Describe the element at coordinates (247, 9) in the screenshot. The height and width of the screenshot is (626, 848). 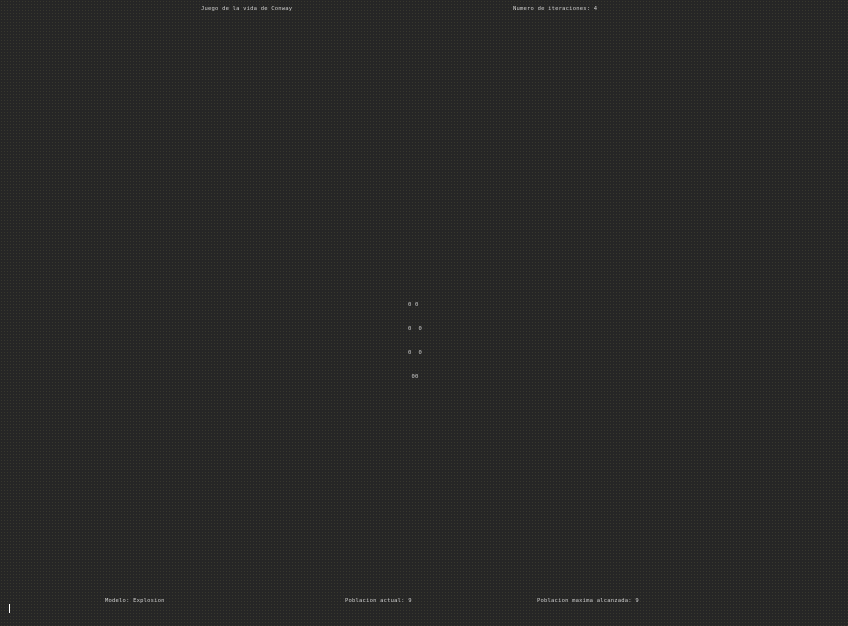
I see `app-title: Juego de la vida de Conway` at that location.